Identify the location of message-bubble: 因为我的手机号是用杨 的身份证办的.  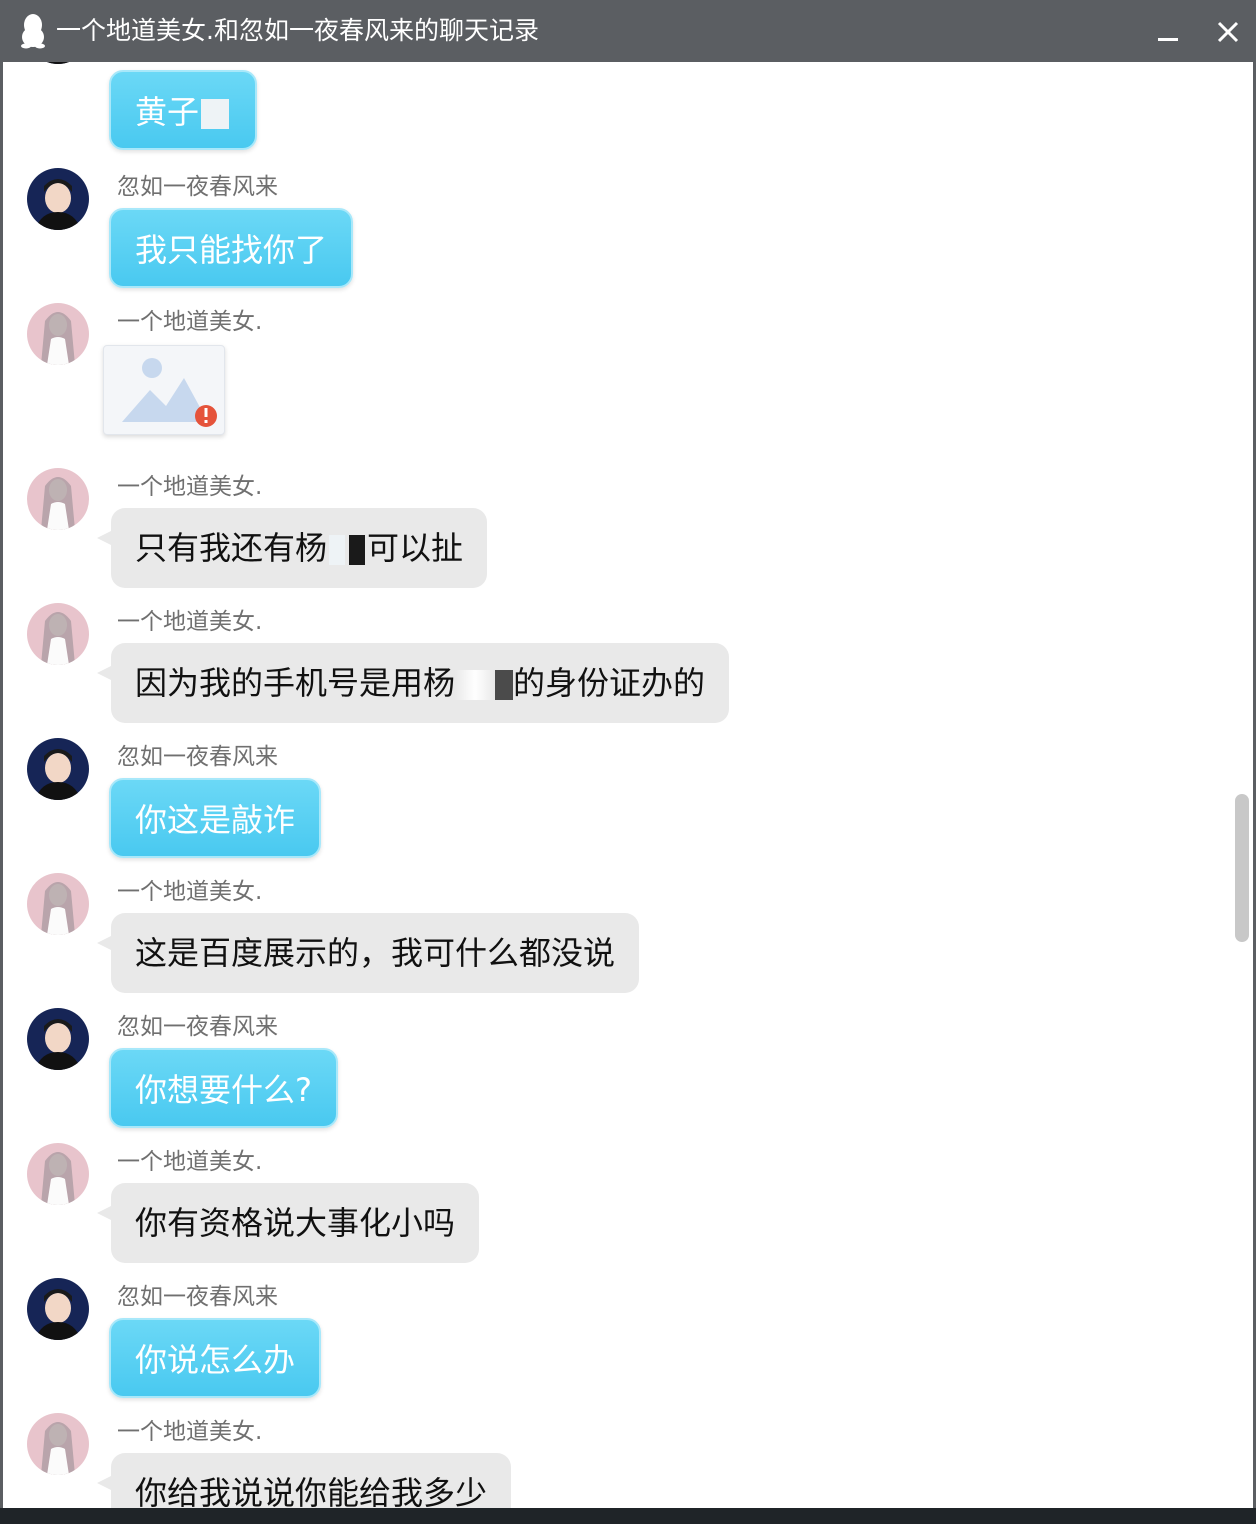
(420, 683).